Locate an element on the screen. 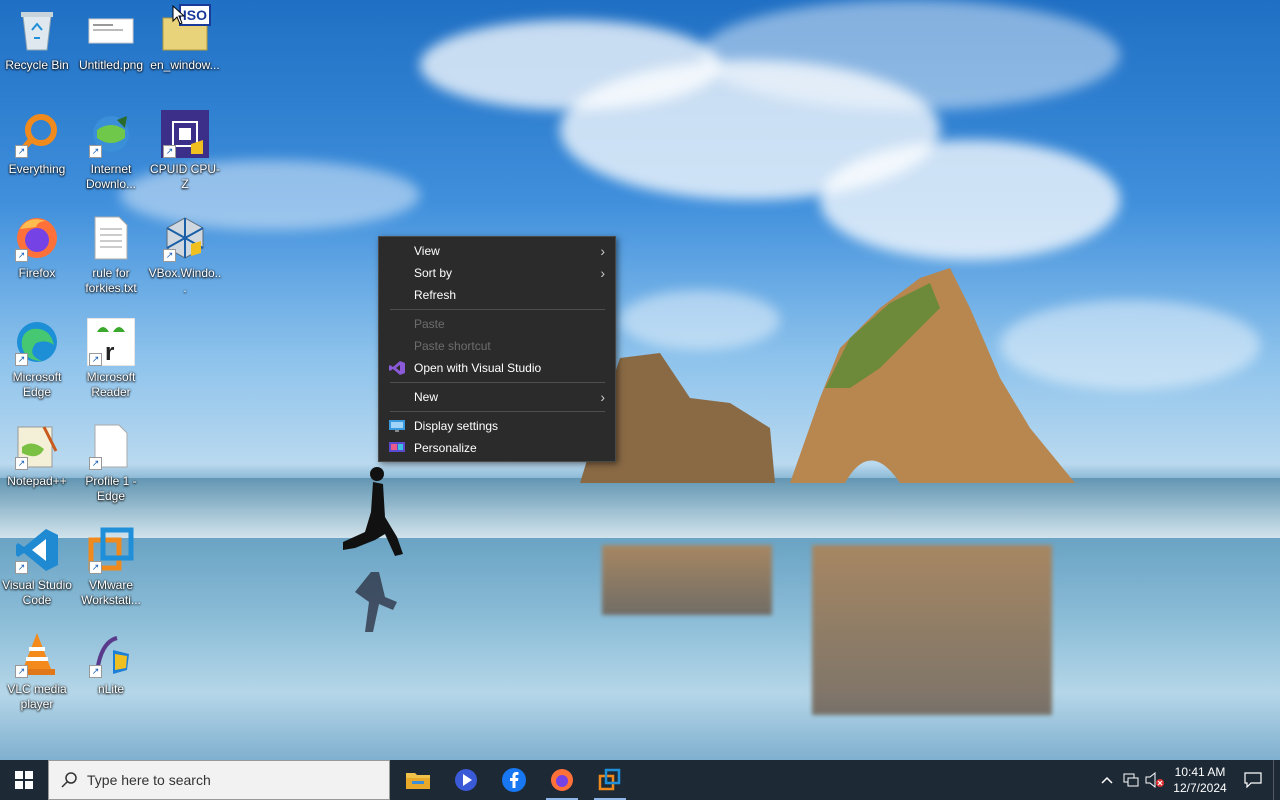  magnifier-icon: ↗ is located at coordinates (37, 134).